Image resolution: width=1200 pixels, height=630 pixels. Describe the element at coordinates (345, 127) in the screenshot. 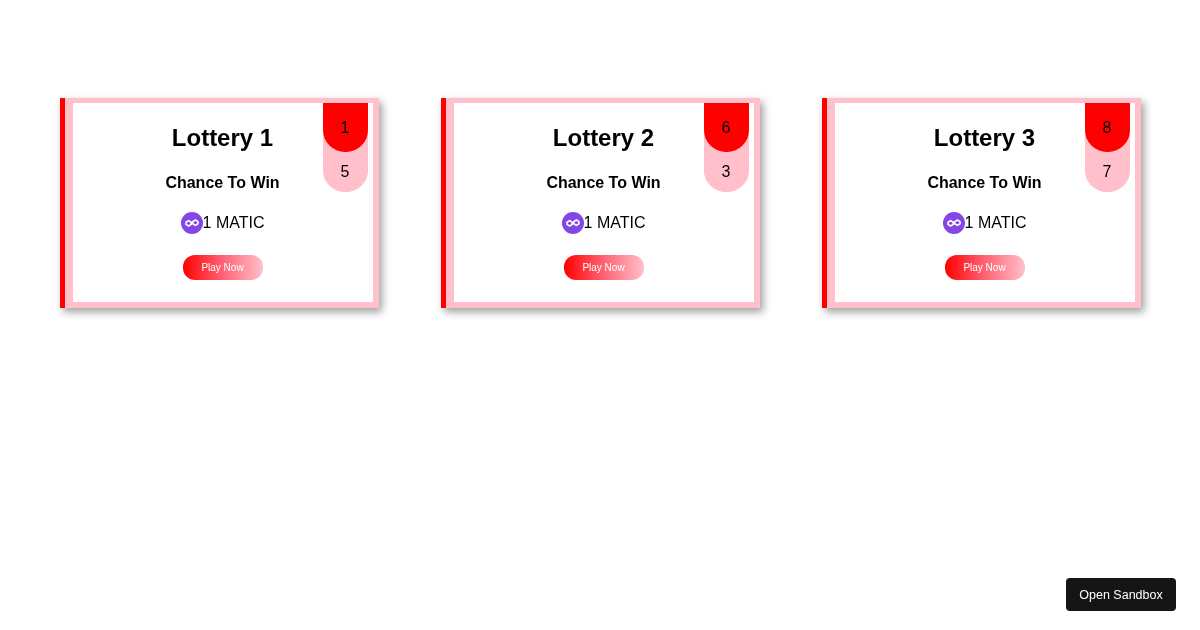

I see `number-tag: 1` at that location.